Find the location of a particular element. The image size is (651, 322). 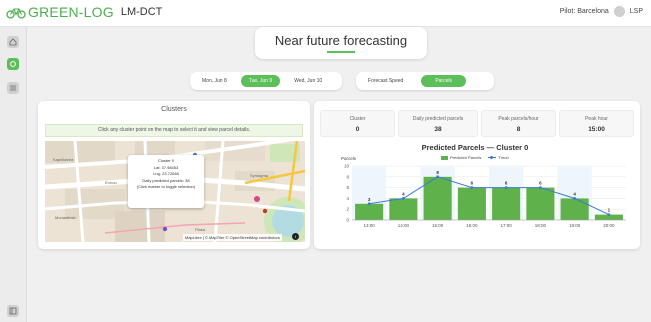

title-underline is located at coordinates (341, 52).